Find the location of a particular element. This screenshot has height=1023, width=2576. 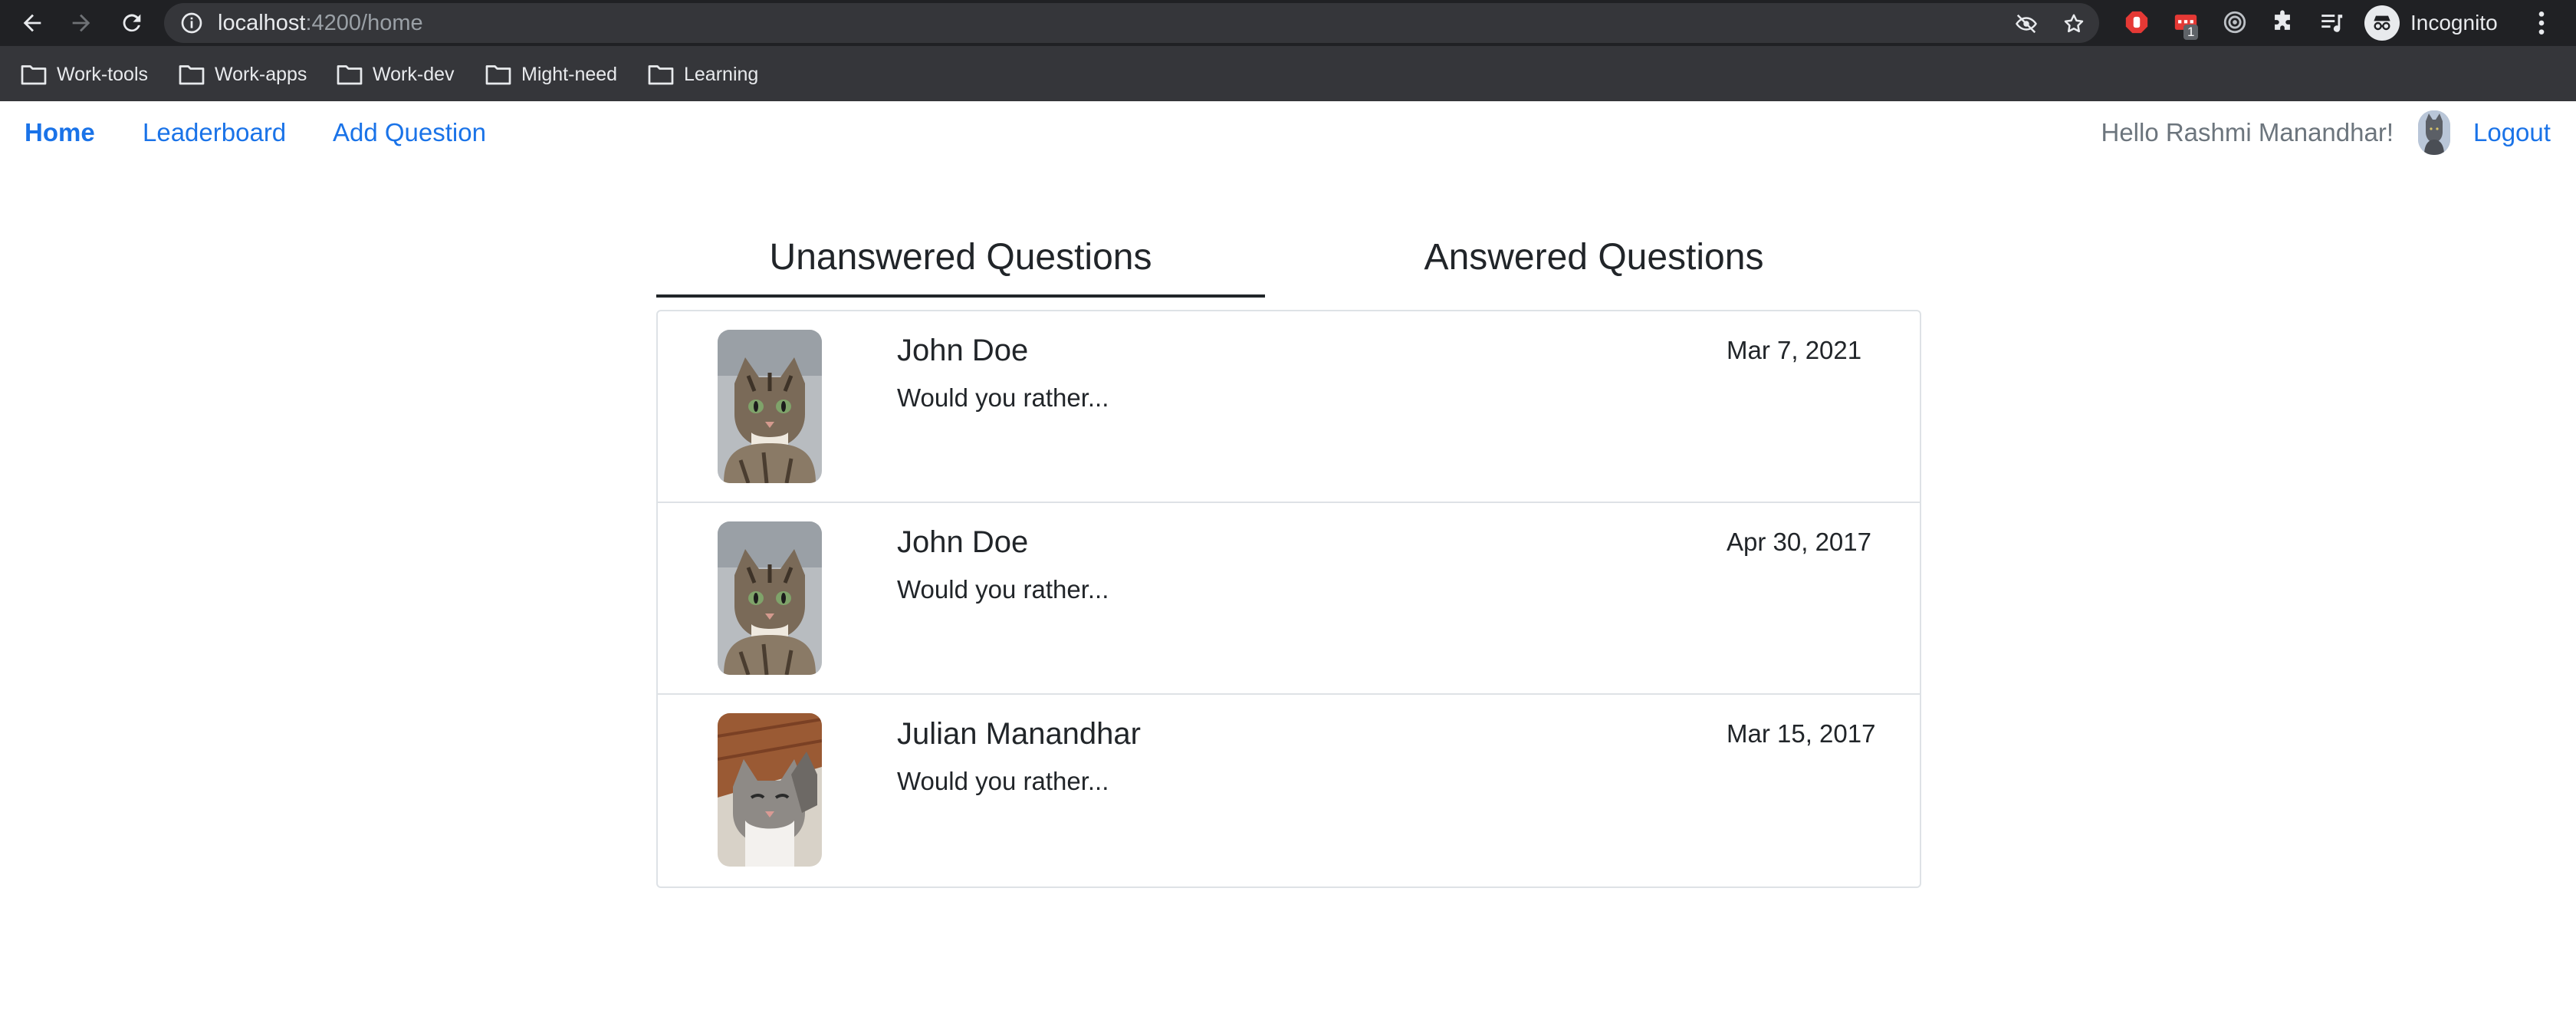

incognito-indicator: Incognito is located at coordinates (2431, 23).